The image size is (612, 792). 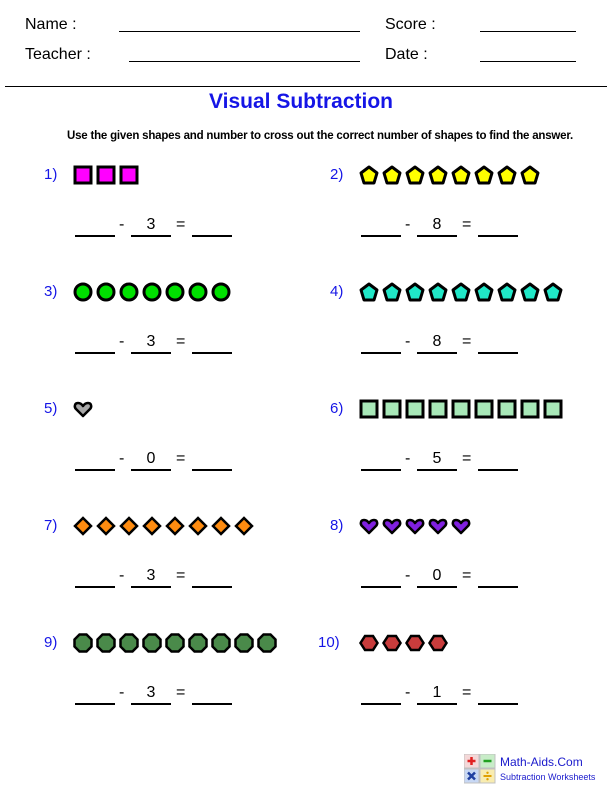 What do you see at coordinates (51, 174) in the screenshot?
I see `problem-number: 1)` at bounding box center [51, 174].